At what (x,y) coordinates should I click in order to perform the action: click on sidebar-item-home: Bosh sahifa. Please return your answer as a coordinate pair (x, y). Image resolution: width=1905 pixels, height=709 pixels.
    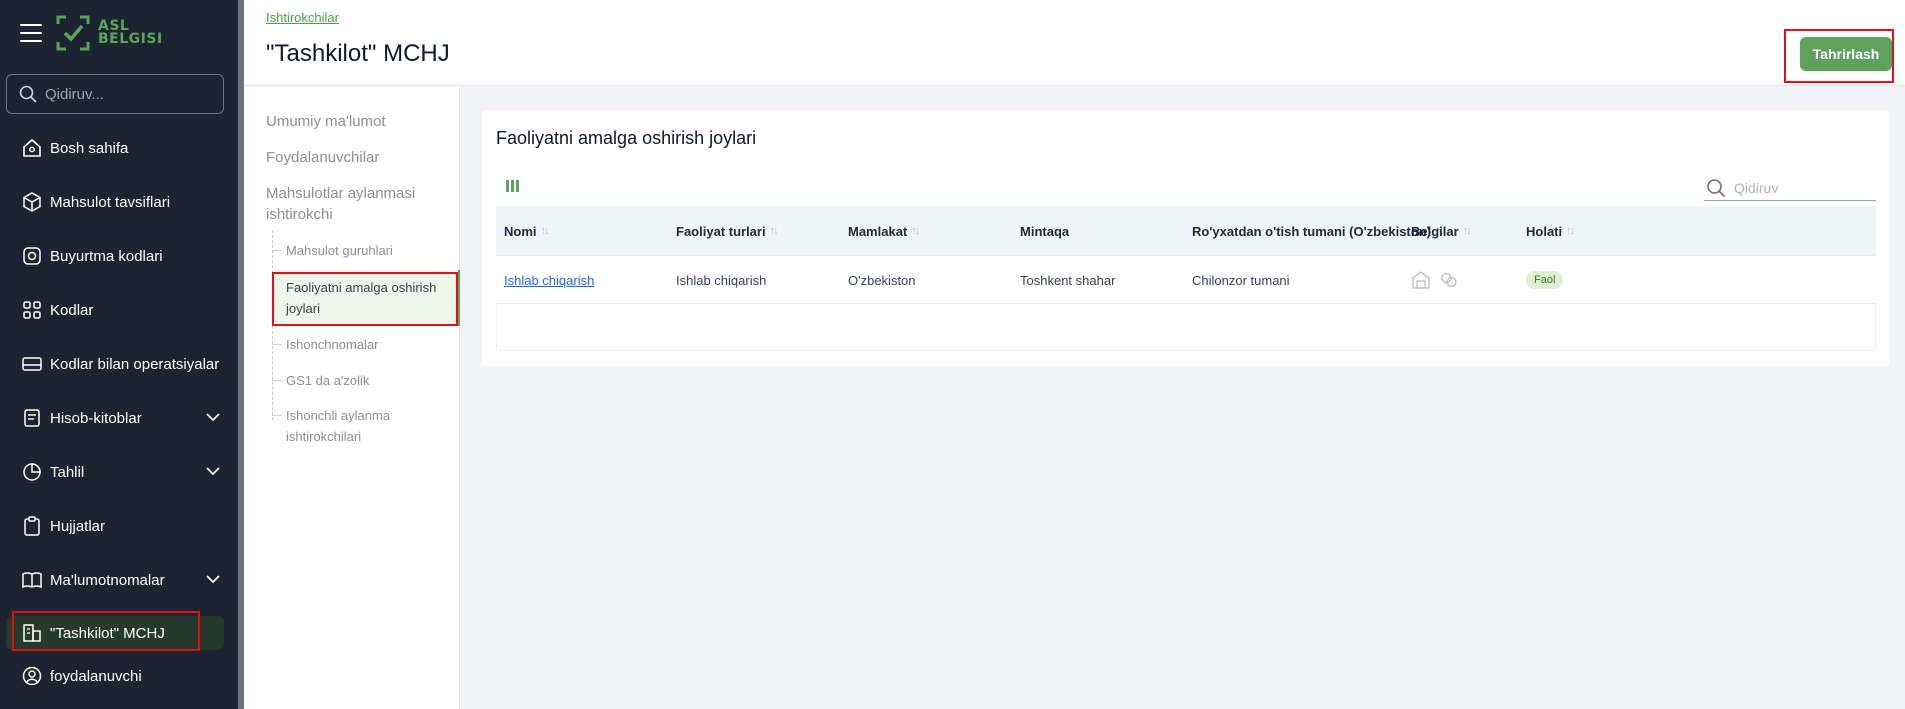
    Looking at the image, I should click on (123, 148).